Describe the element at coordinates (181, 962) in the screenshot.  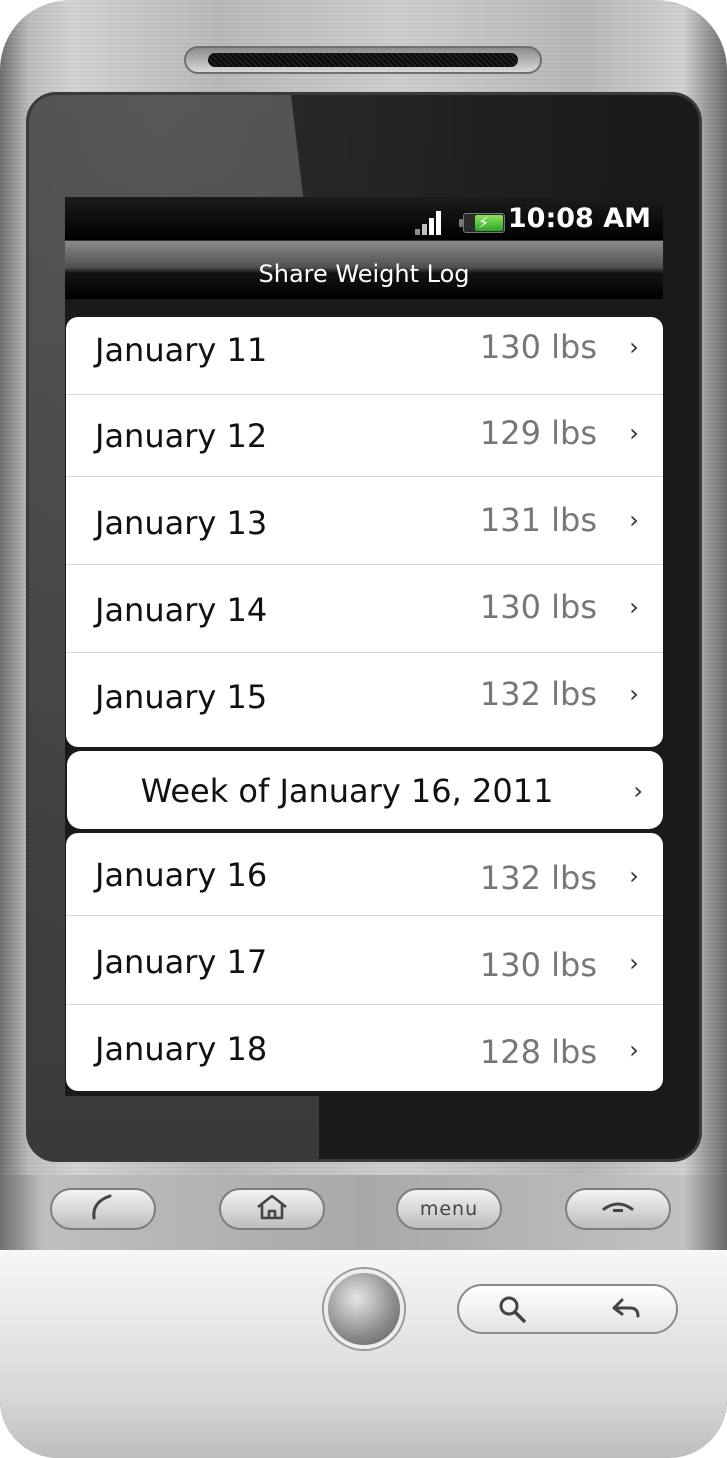
I see `entry-date: January 17` at that location.